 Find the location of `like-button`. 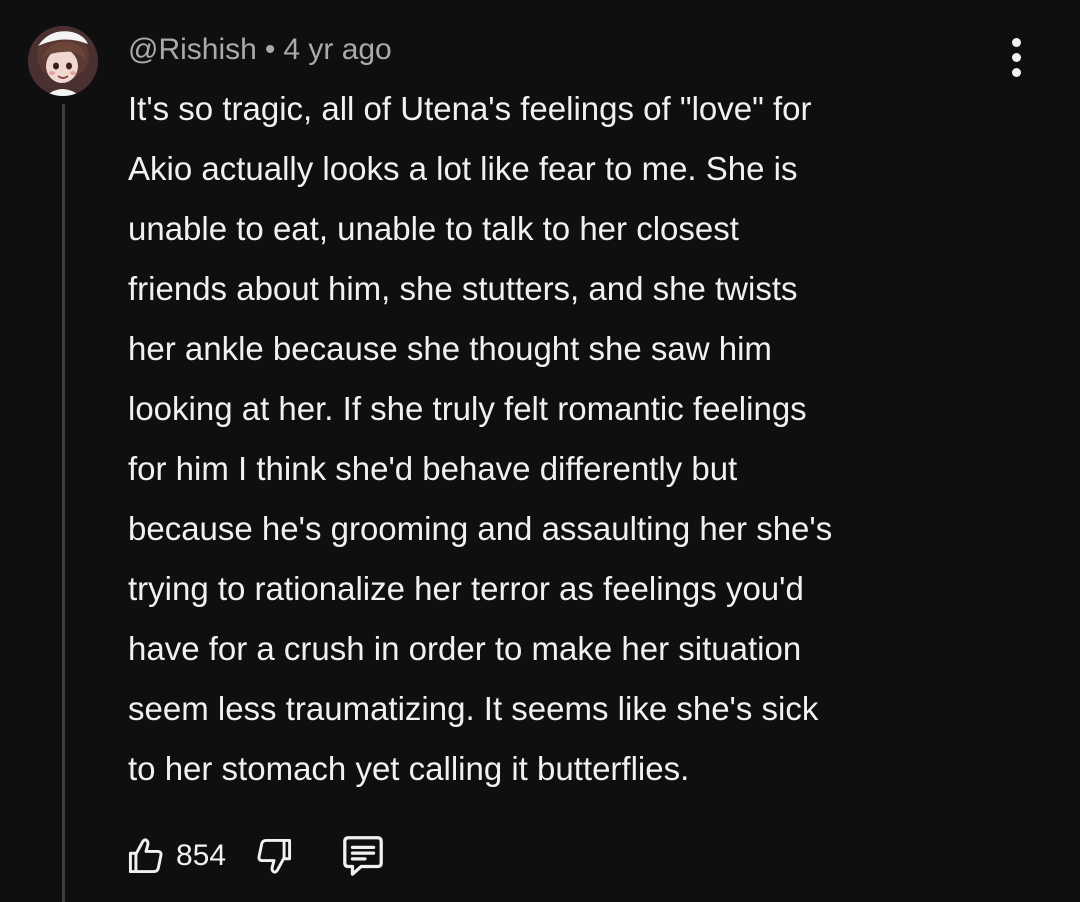

like-button is located at coordinates (146, 856).